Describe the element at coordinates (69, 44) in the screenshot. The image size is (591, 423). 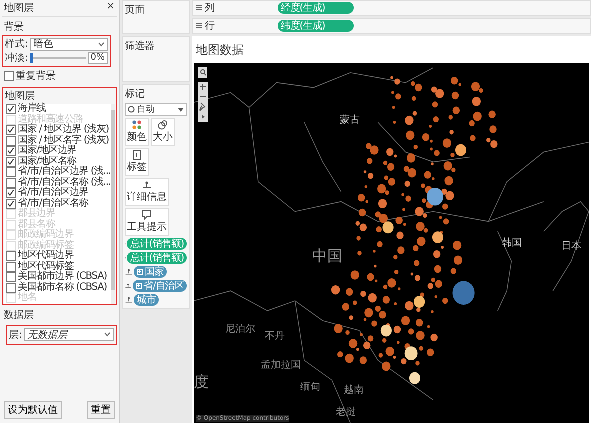
I see `style-dropdown: 暗色` at that location.